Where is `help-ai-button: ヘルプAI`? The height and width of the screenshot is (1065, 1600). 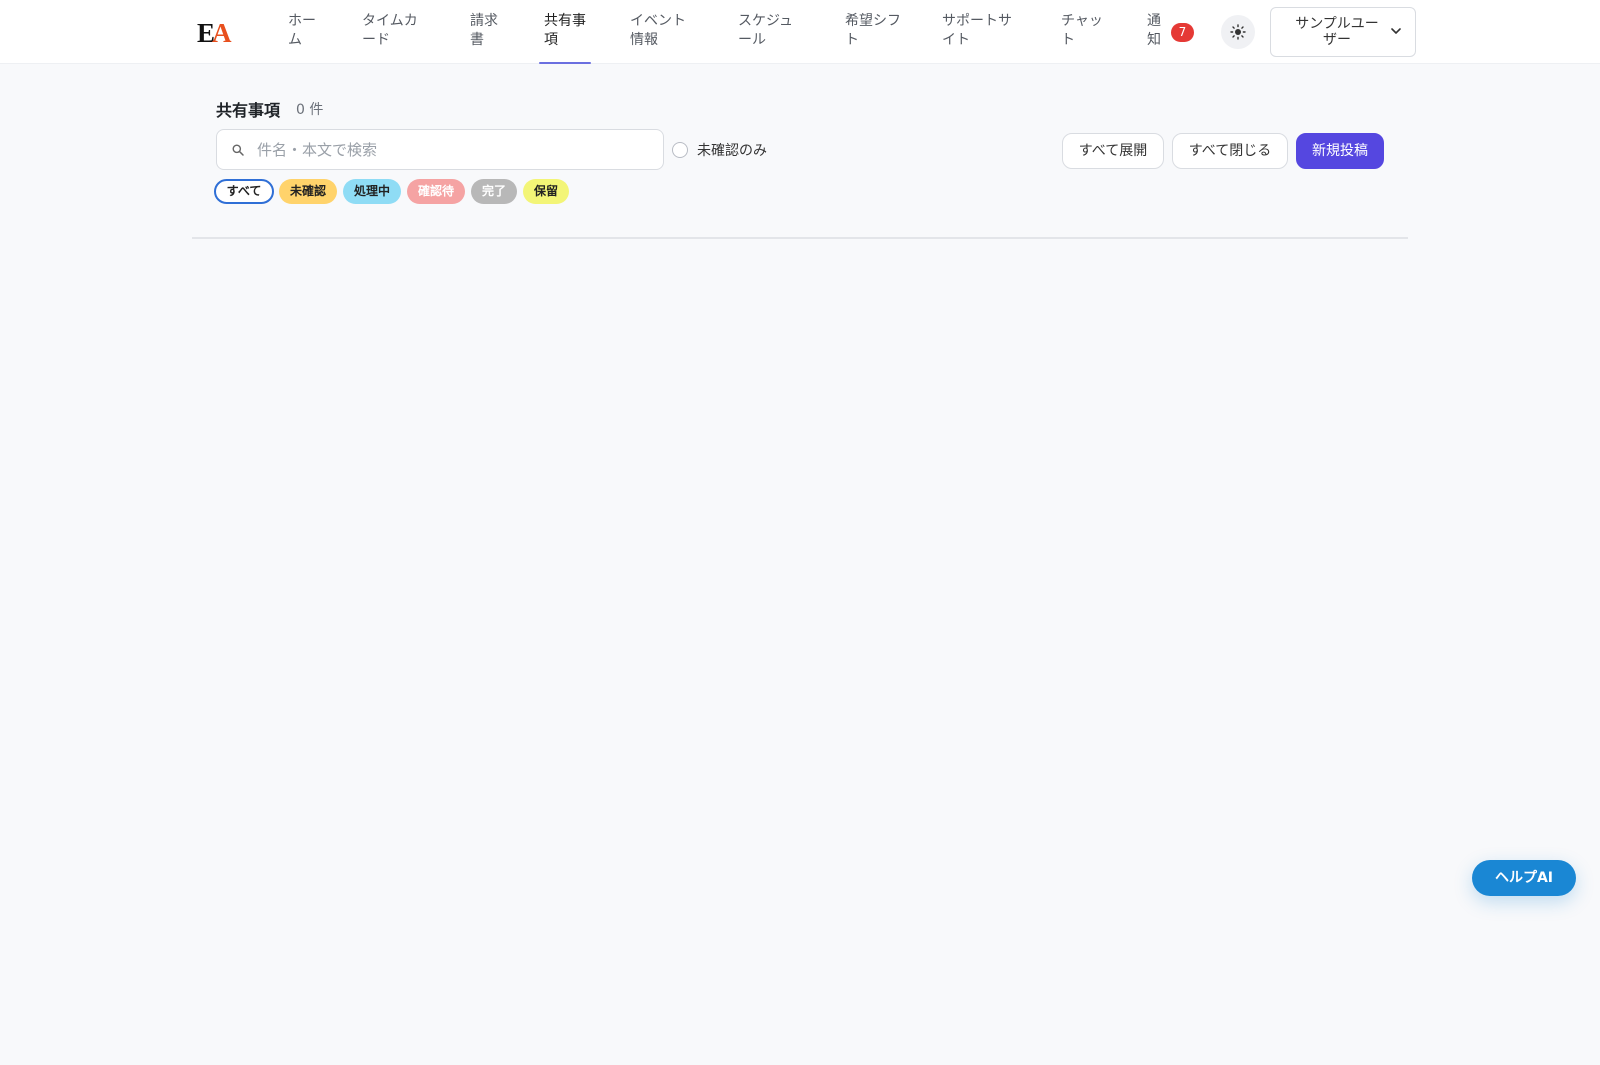 help-ai-button: ヘルプAI is located at coordinates (1524, 878).